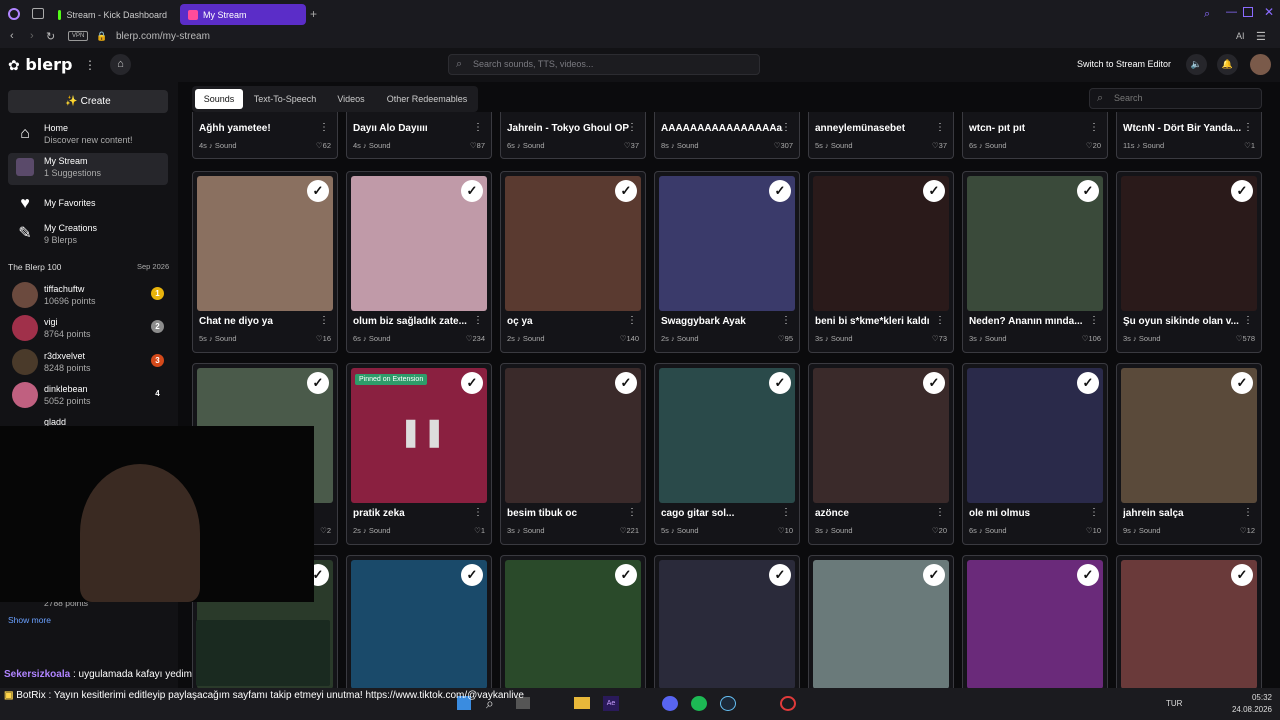 The height and width of the screenshot is (720, 1280). What do you see at coordinates (611, 703) in the screenshot?
I see `after-effects-icon: Ae` at bounding box center [611, 703].